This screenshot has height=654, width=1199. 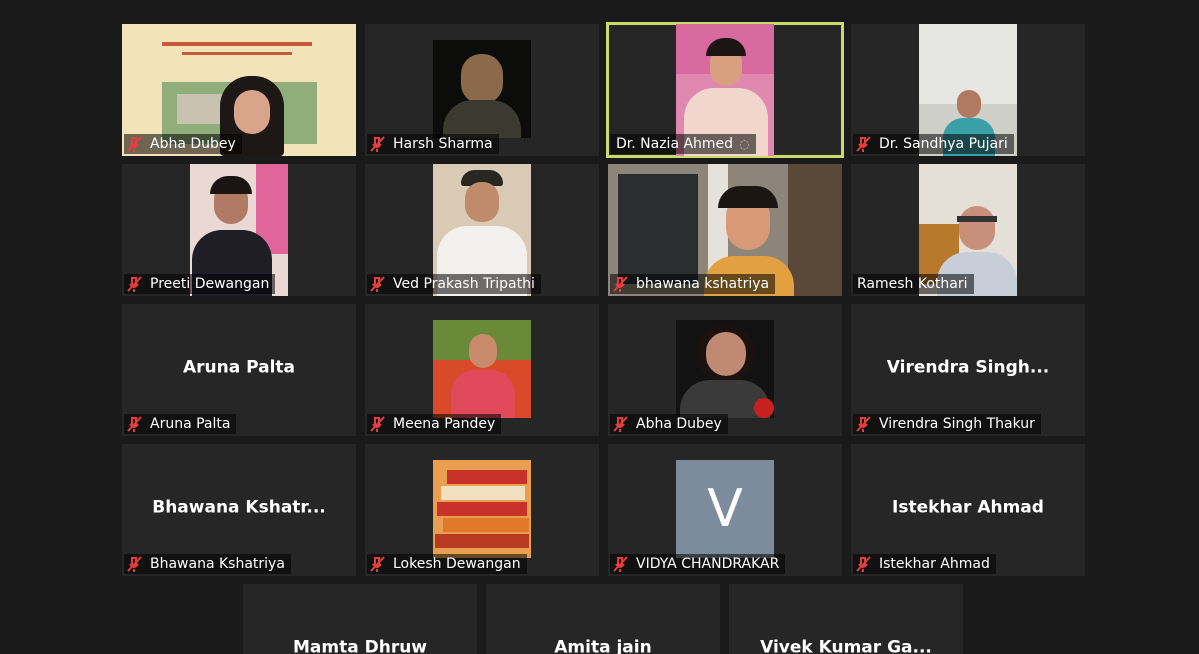 I want to click on participant-tile: Virendra Singh... Virendra Singh Thakur, so click(x=968, y=370).